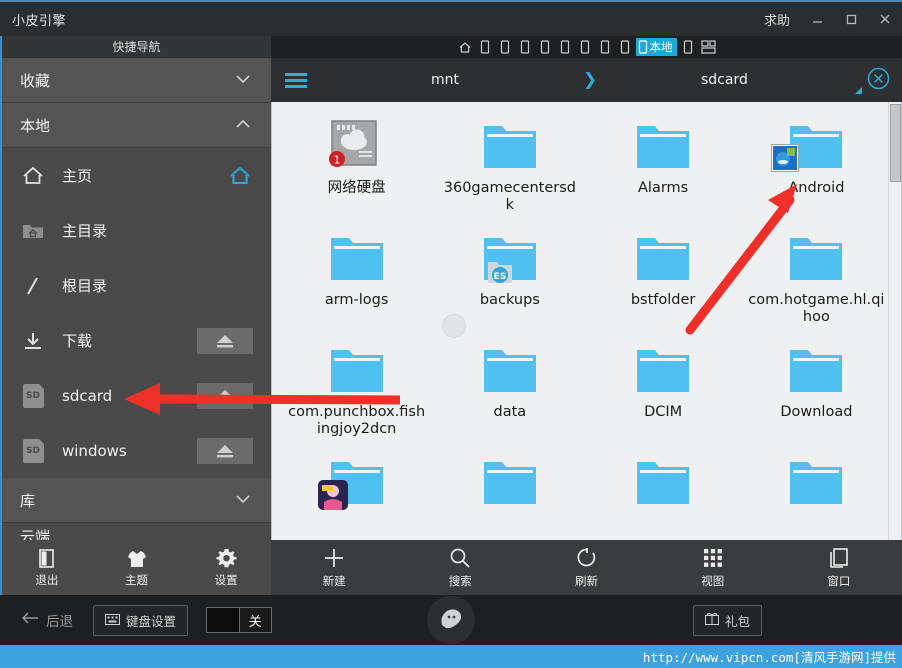 The image size is (902, 668). Describe the element at coordinates (33, 286) in the screenshot. I see `slash-icon` at that location.